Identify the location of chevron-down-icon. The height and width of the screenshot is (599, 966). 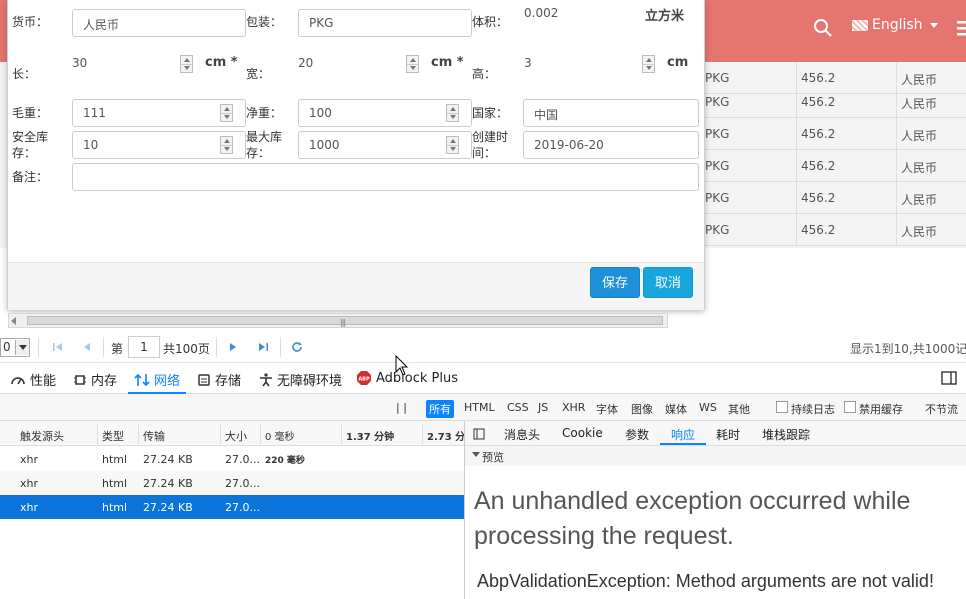
(22, 347).